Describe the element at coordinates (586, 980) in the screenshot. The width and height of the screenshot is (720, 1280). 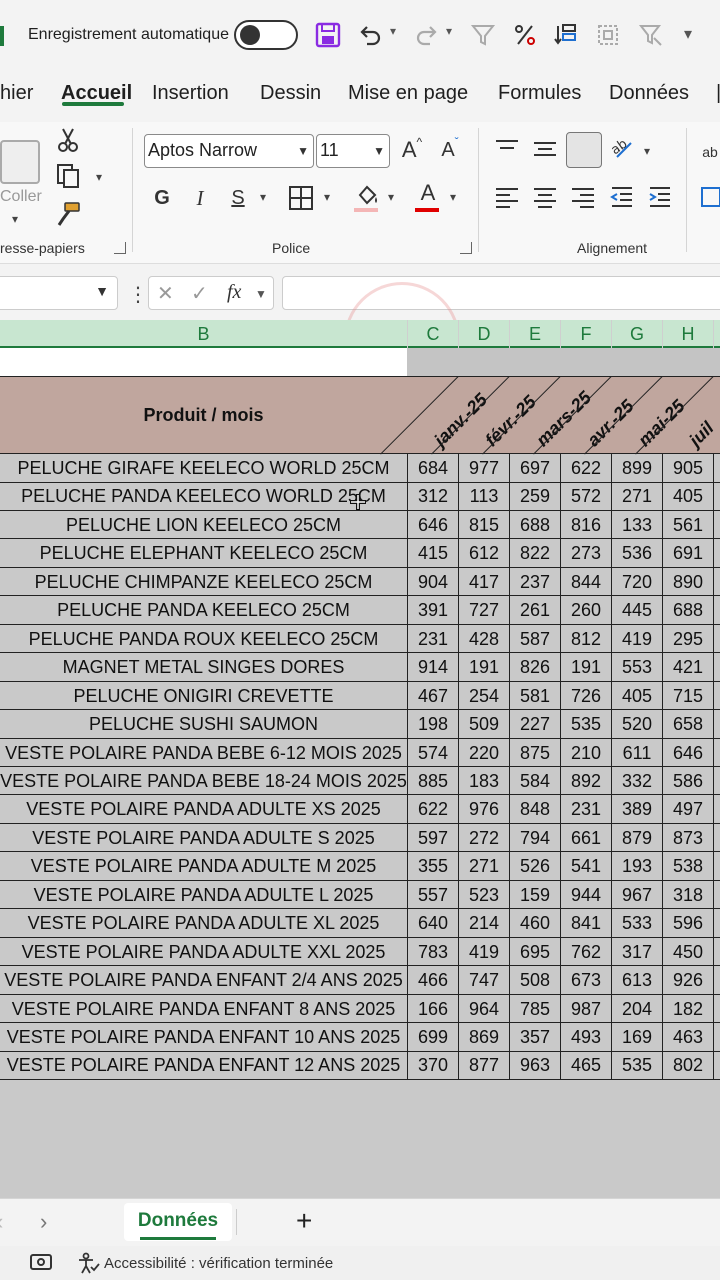
I see `value-cell: 673` at that location.